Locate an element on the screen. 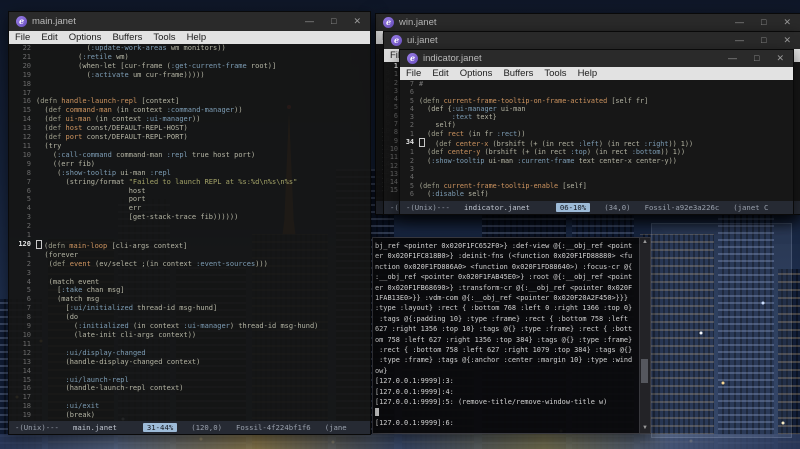 The image size is (800, 449). code-line: 120 (defn main-loop [cli-args context] is located at coordinates (189, 245).